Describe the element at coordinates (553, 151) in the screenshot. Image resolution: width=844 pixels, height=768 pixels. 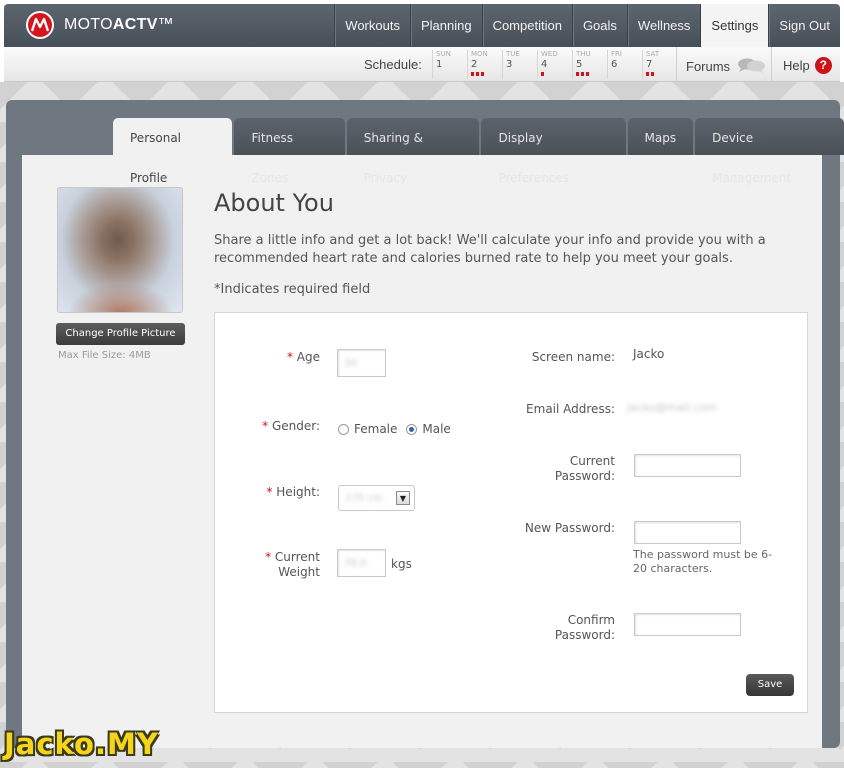
I see `tab-display-preferences: Display Preferences` at that location.